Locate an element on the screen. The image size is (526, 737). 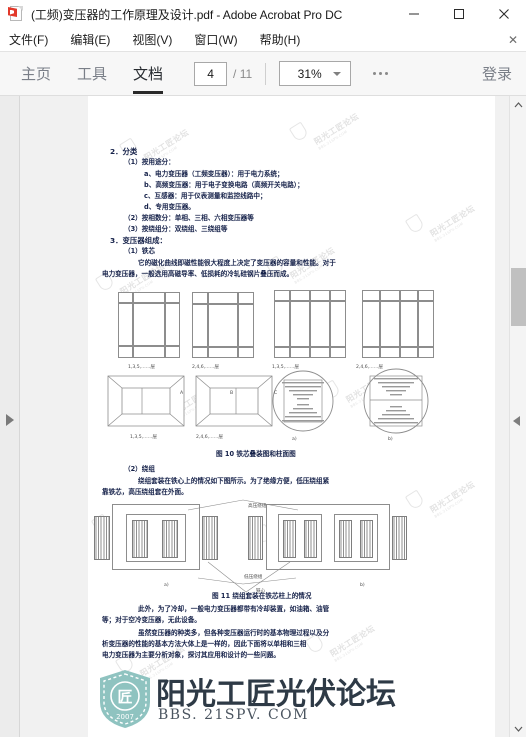
pdf-document-icon is located at coordinates (16, 14).